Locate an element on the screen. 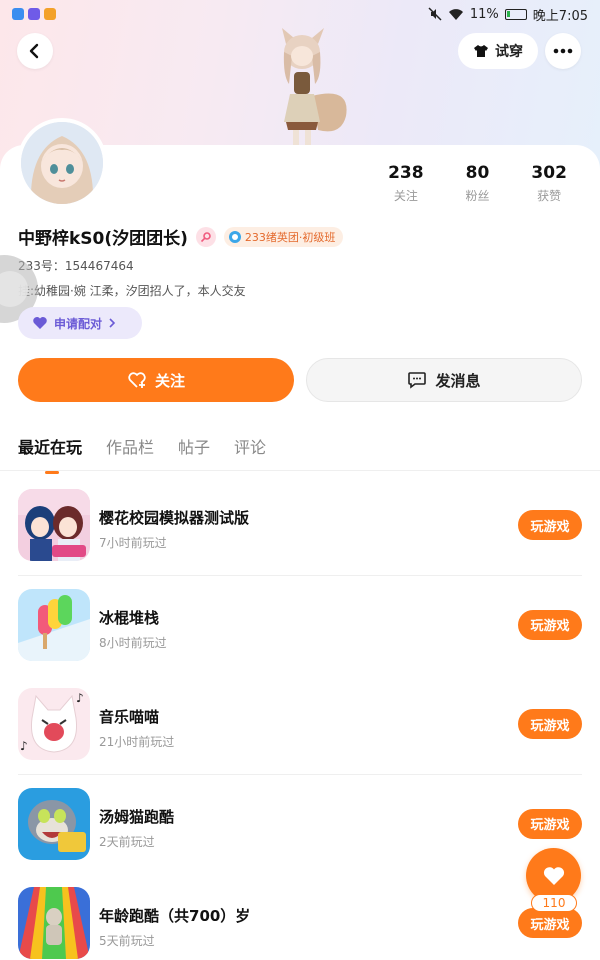 This screenshot has width=600, height=960. follow-label: 关注 is located at coordinates (169, 380).